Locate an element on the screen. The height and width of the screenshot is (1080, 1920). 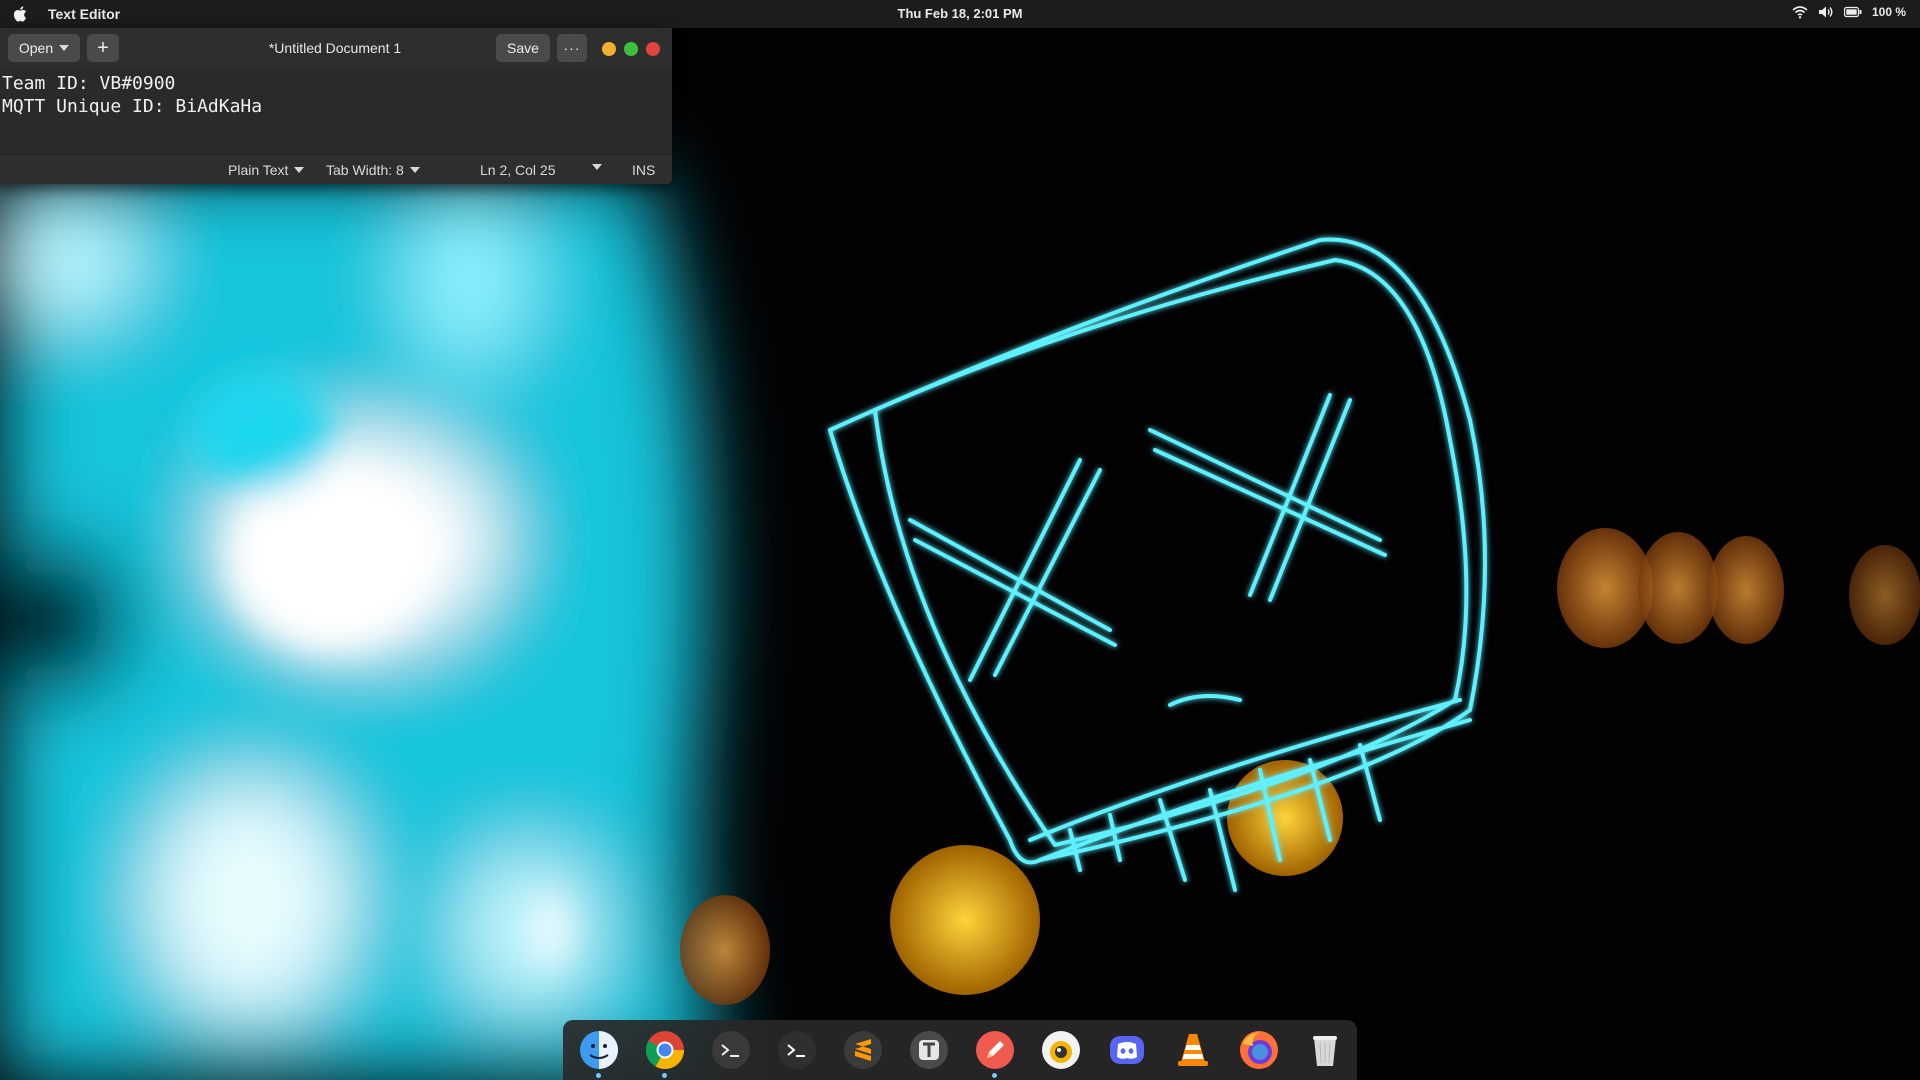
vlc-icon is located at coordinates (1193, 1050).